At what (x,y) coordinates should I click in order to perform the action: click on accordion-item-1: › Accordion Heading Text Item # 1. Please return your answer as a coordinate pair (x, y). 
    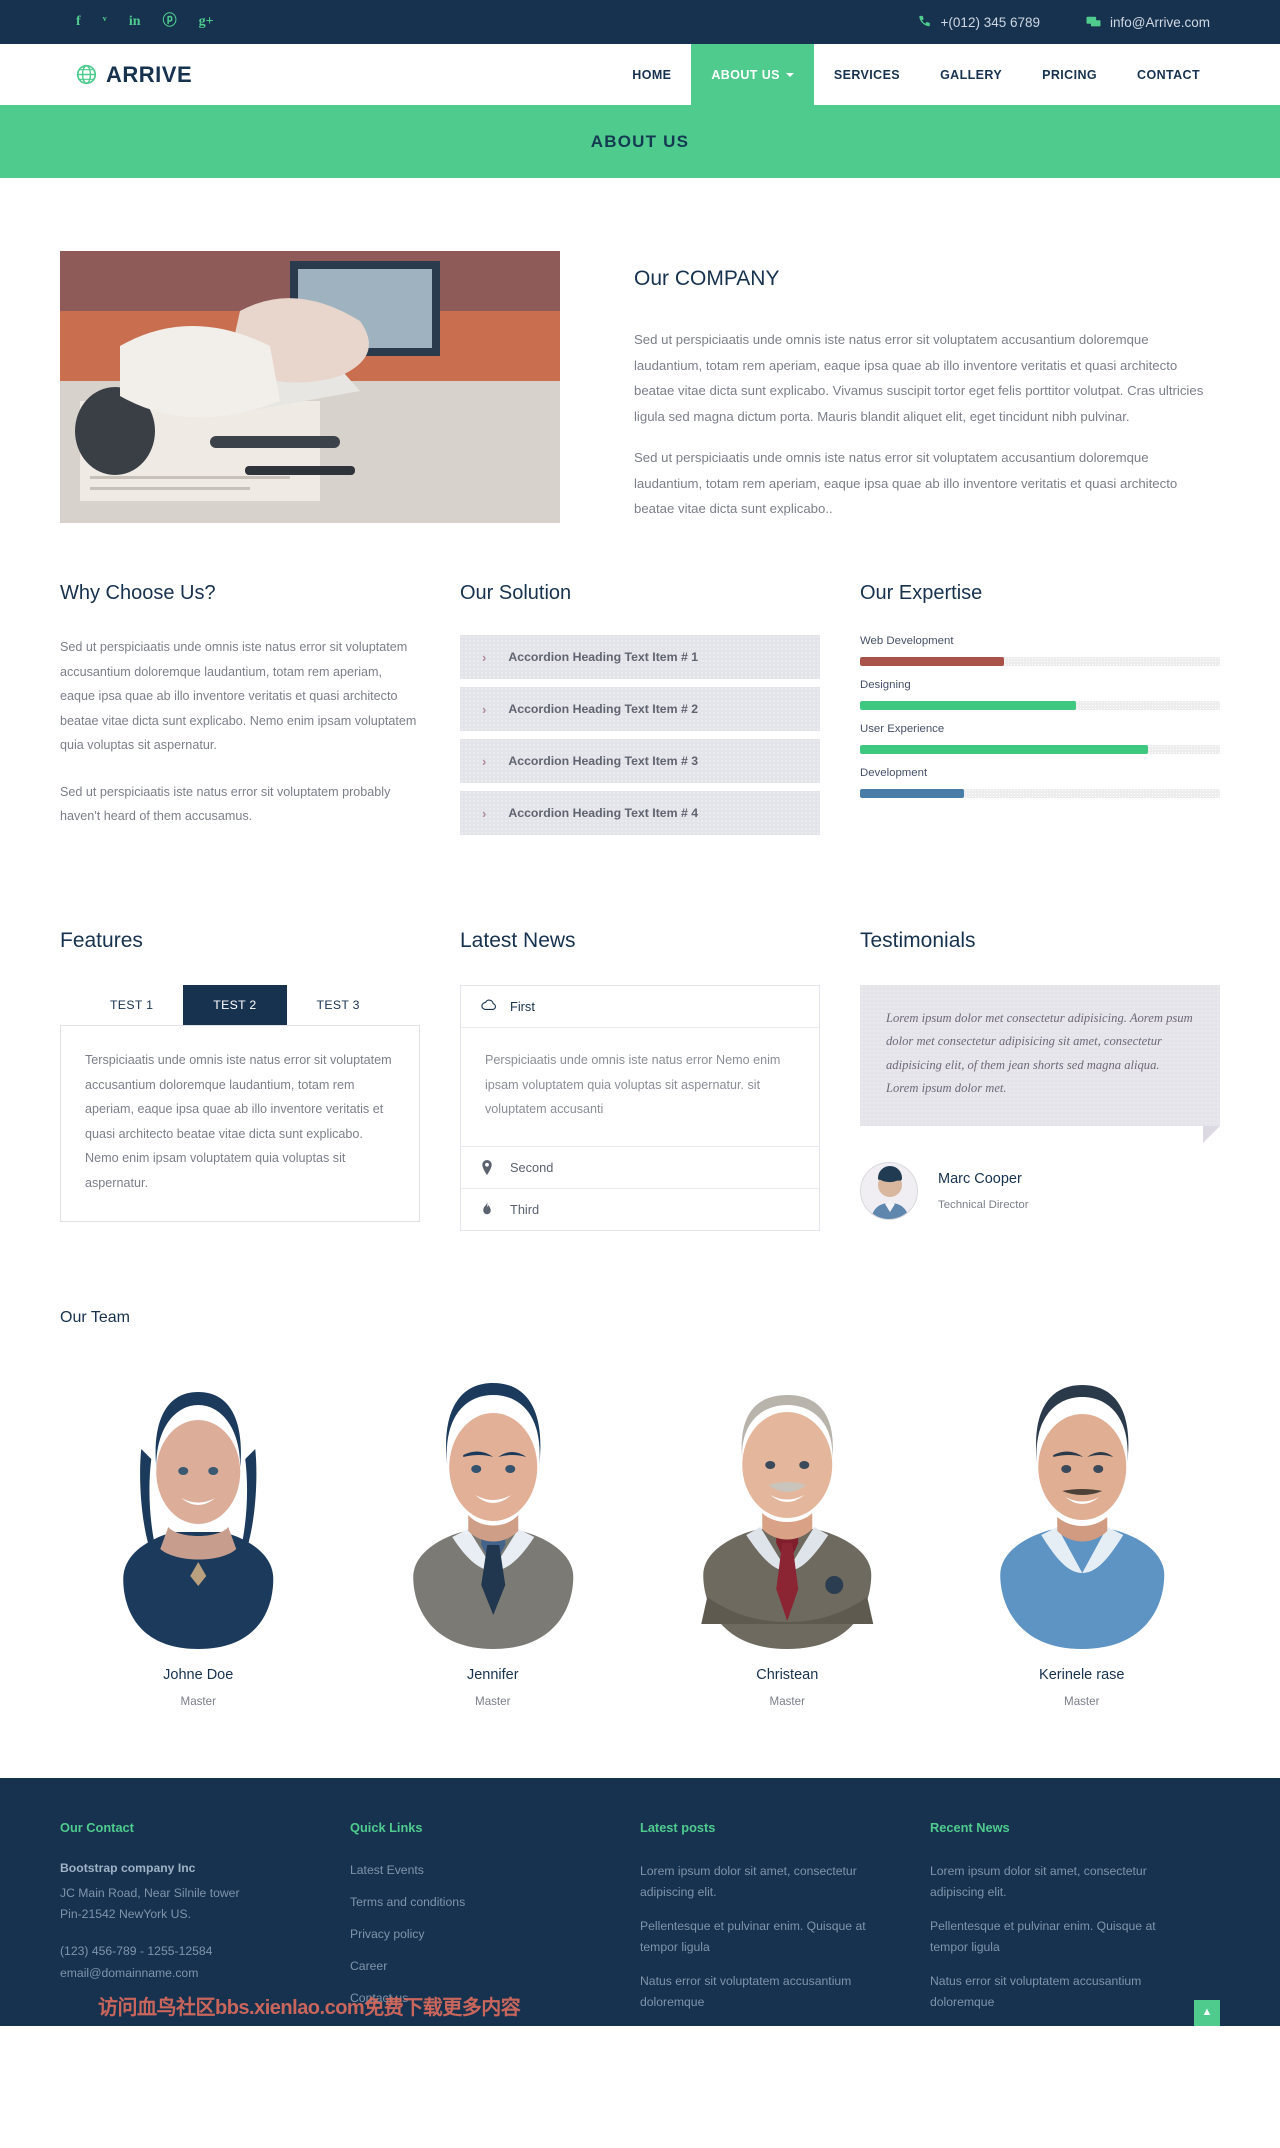
    Looking at the image, I should click on (640, 657).